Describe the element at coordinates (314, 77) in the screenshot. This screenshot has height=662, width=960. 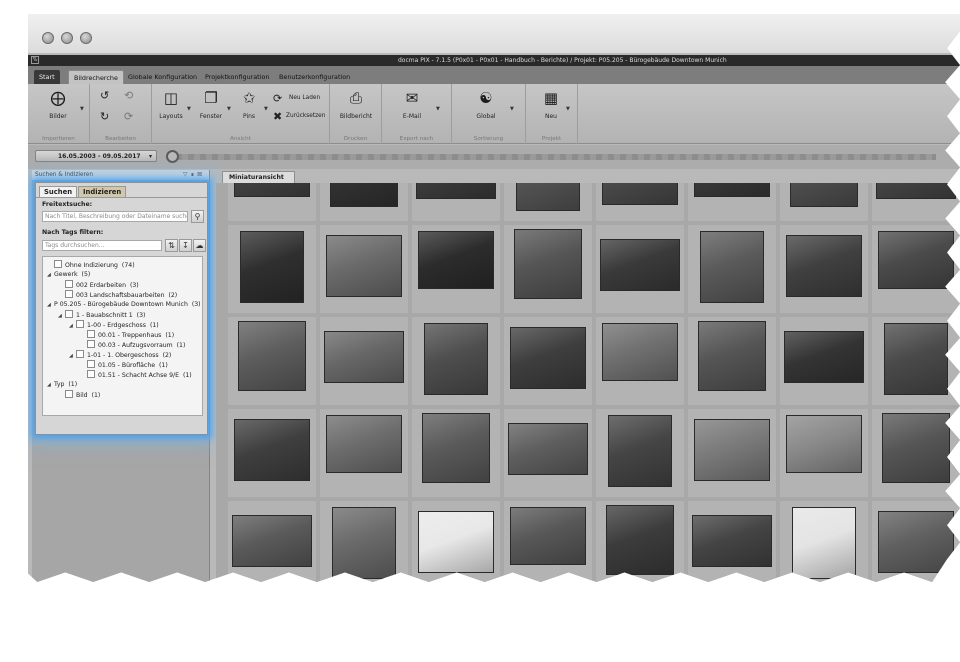
I see `tab-benutzerkonfiguration: Benutzerkonfiguration` at that location.